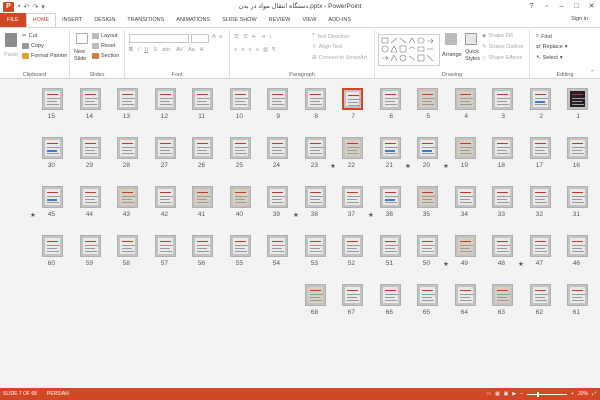 The width and height of the screenshot is (600, 400). What do you see at coordinates (179, 50) in the screenshot?
I see `spacing-icon: AV` at bounding box center [179, 50].